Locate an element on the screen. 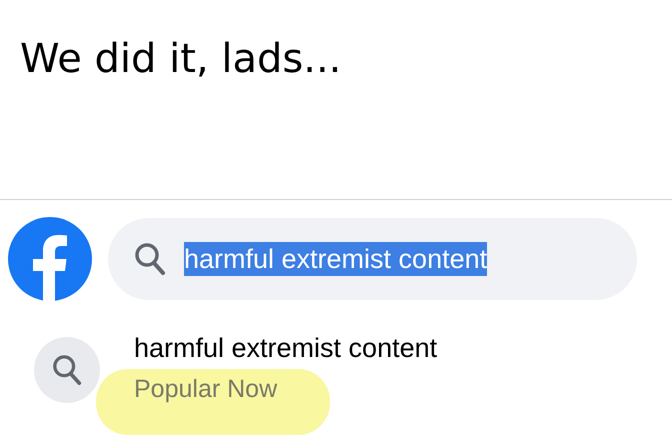 The height and width of the screenshot is (443, 672). search-value: harmful extremist content is located at coordinates (336, 259).